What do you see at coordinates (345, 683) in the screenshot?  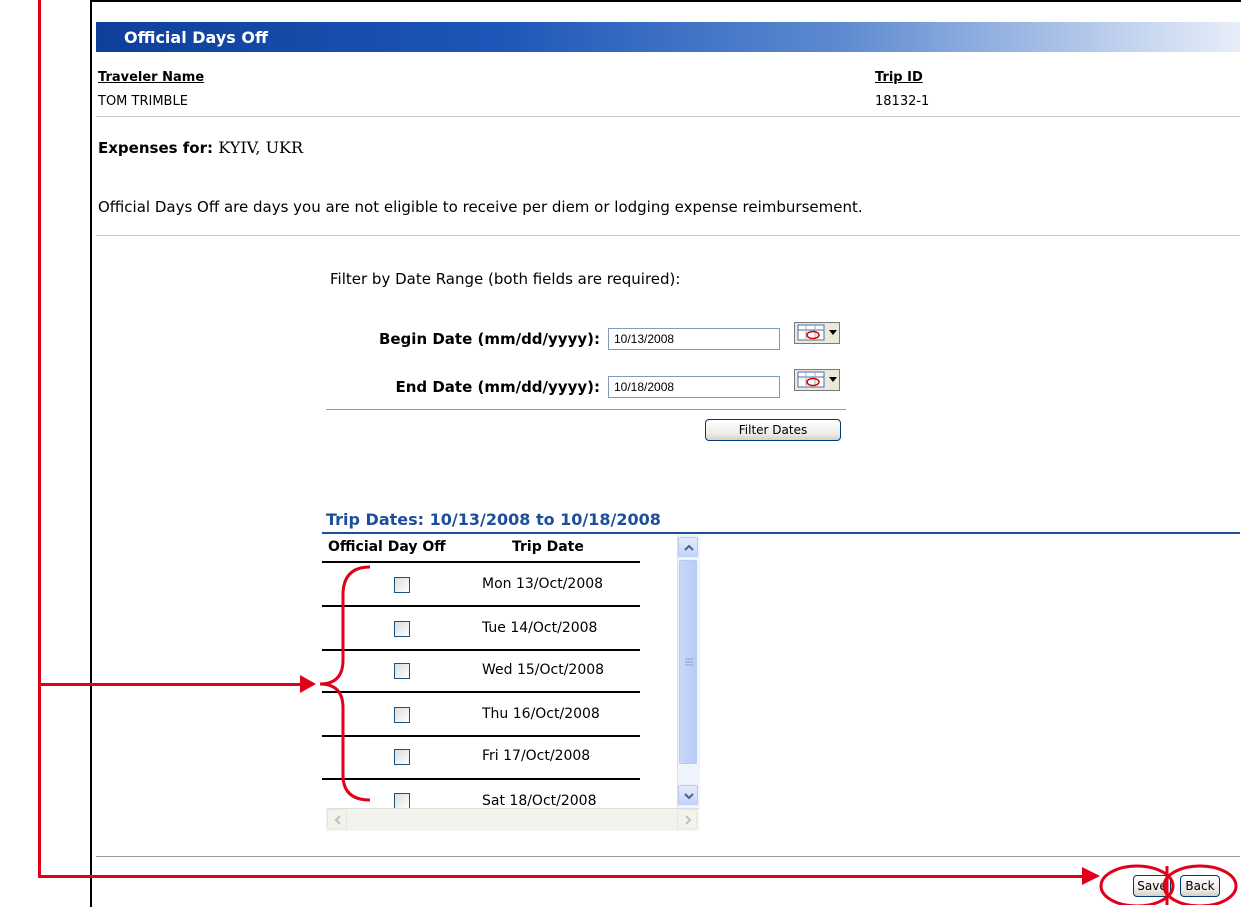 I see `annotation-brace` at bounding box center [345, 683].